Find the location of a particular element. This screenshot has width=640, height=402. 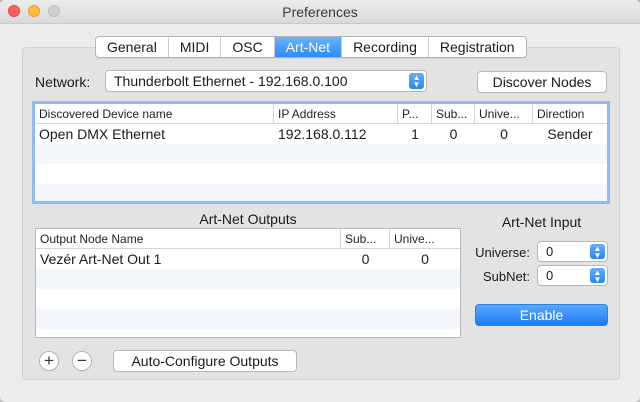

minus-icon: − is located at coordinates (82, 360).